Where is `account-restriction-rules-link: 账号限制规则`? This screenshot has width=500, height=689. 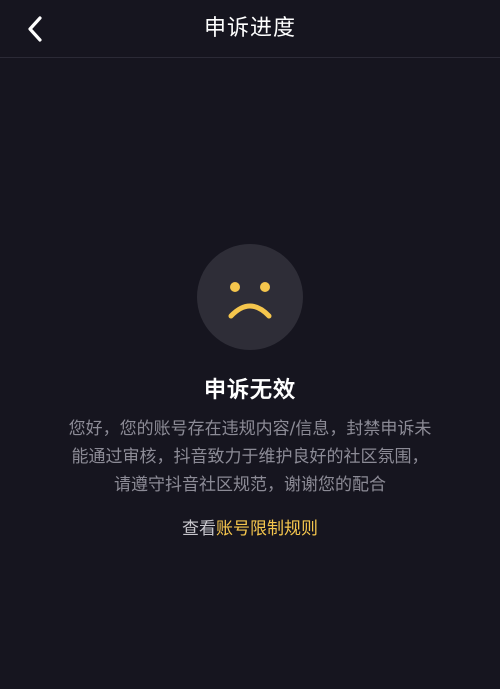
account-restriction-rules-link: 账号限制规则 is located at coordinates (267, 529).